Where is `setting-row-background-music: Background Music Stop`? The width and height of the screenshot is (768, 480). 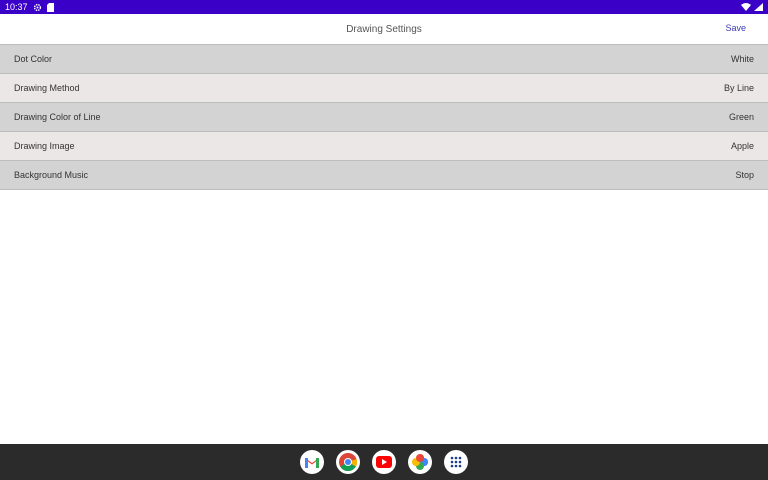
setting-row-background-music: Background Music Stop is located at coordinates (384, 175).